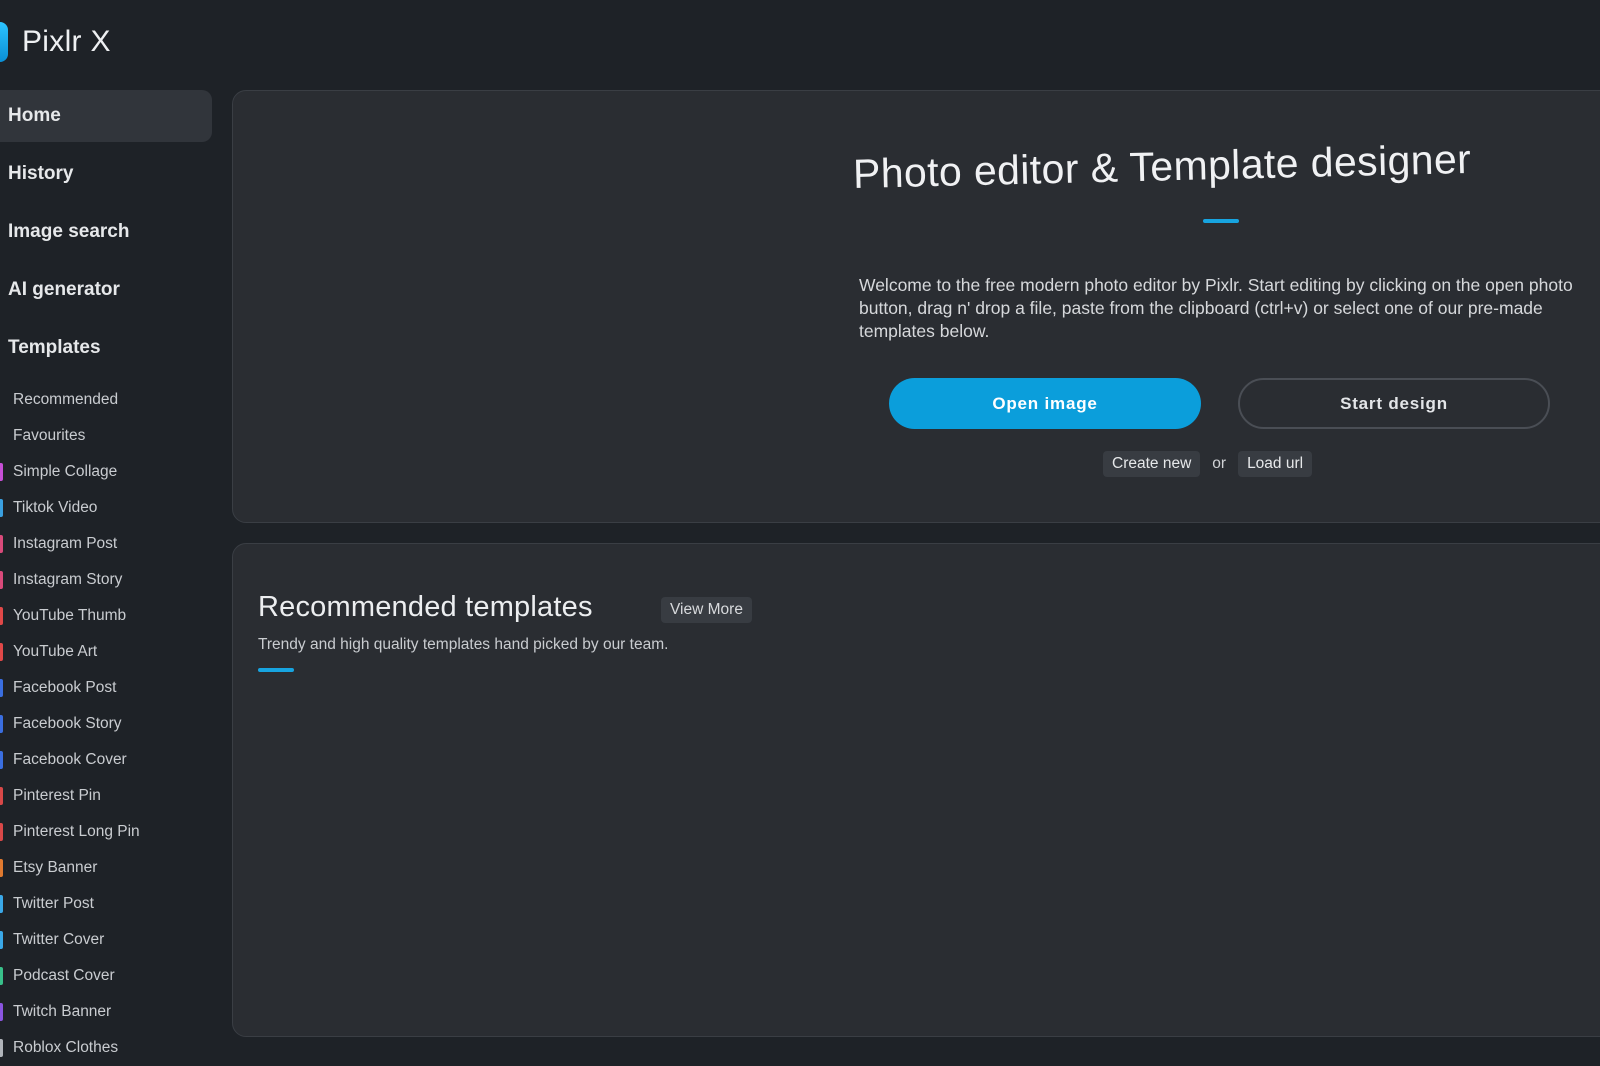  What do you see at coordinates (107, 348) in the screenshot?
I see `nav-templates: Templates` at bounding box center [107, 348].